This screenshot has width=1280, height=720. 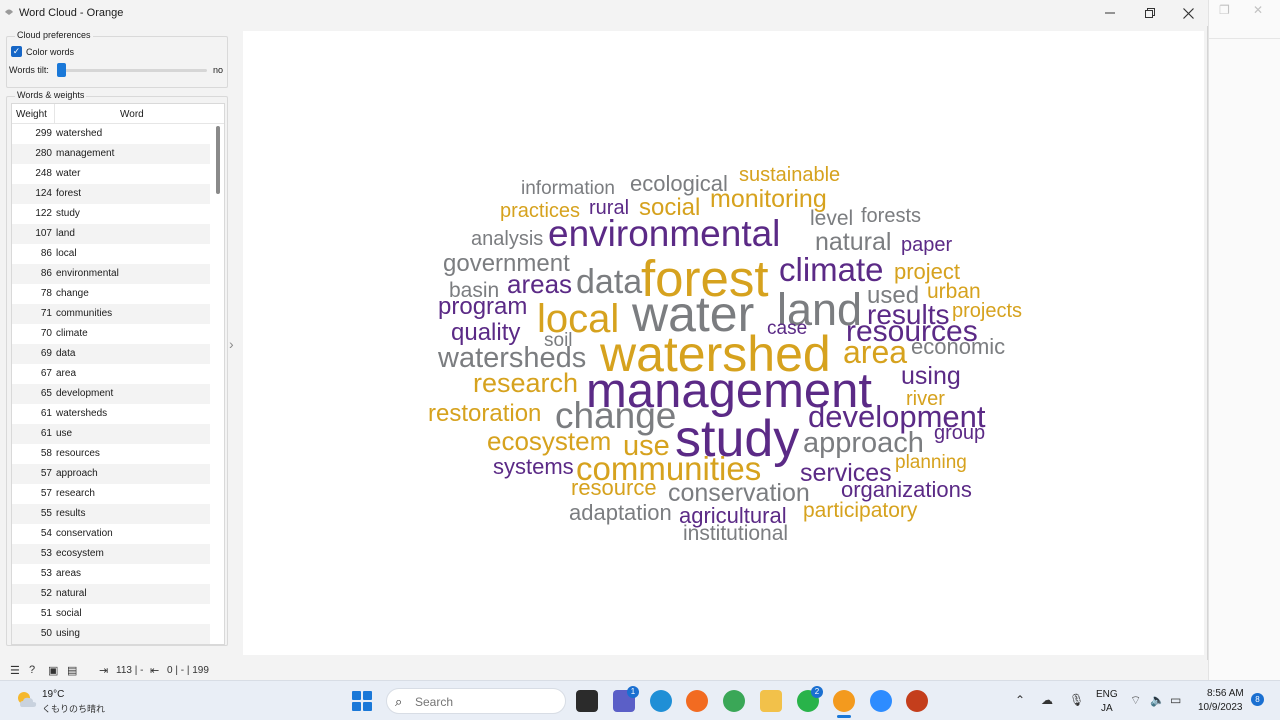 What do you see at coordinates (111, 174) in the screenshot?
I see `table-row: 248 water` at bounding box center [111, 174].